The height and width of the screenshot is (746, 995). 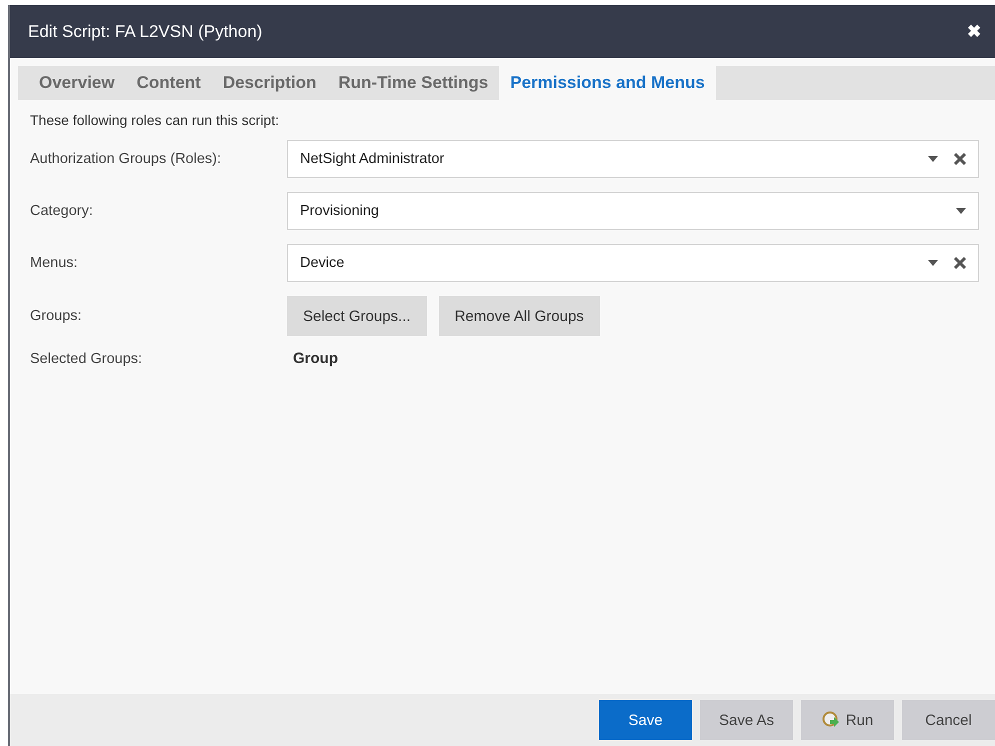 I want to click on dropdown-field: NetSight Administrator, so click(x=633, y=159).